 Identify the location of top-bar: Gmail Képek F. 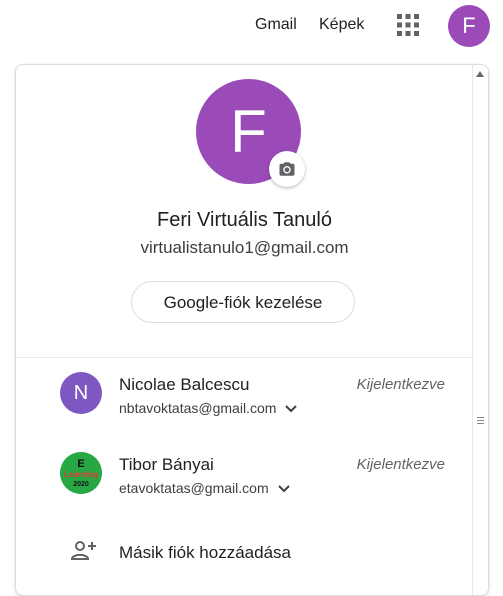
(251, 27).